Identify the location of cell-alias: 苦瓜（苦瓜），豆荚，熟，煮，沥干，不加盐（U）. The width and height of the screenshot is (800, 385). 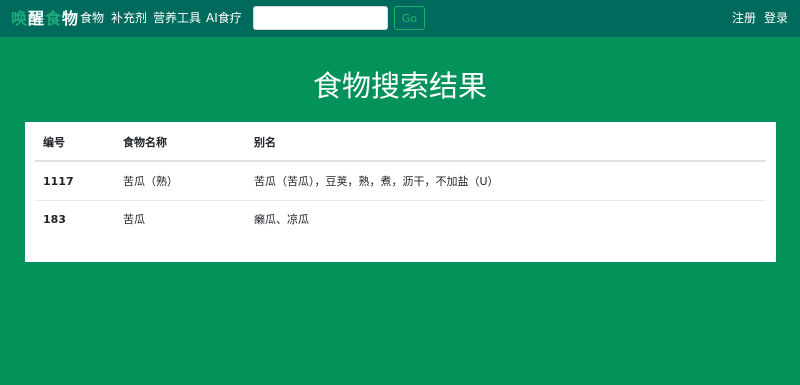
(376, 181).